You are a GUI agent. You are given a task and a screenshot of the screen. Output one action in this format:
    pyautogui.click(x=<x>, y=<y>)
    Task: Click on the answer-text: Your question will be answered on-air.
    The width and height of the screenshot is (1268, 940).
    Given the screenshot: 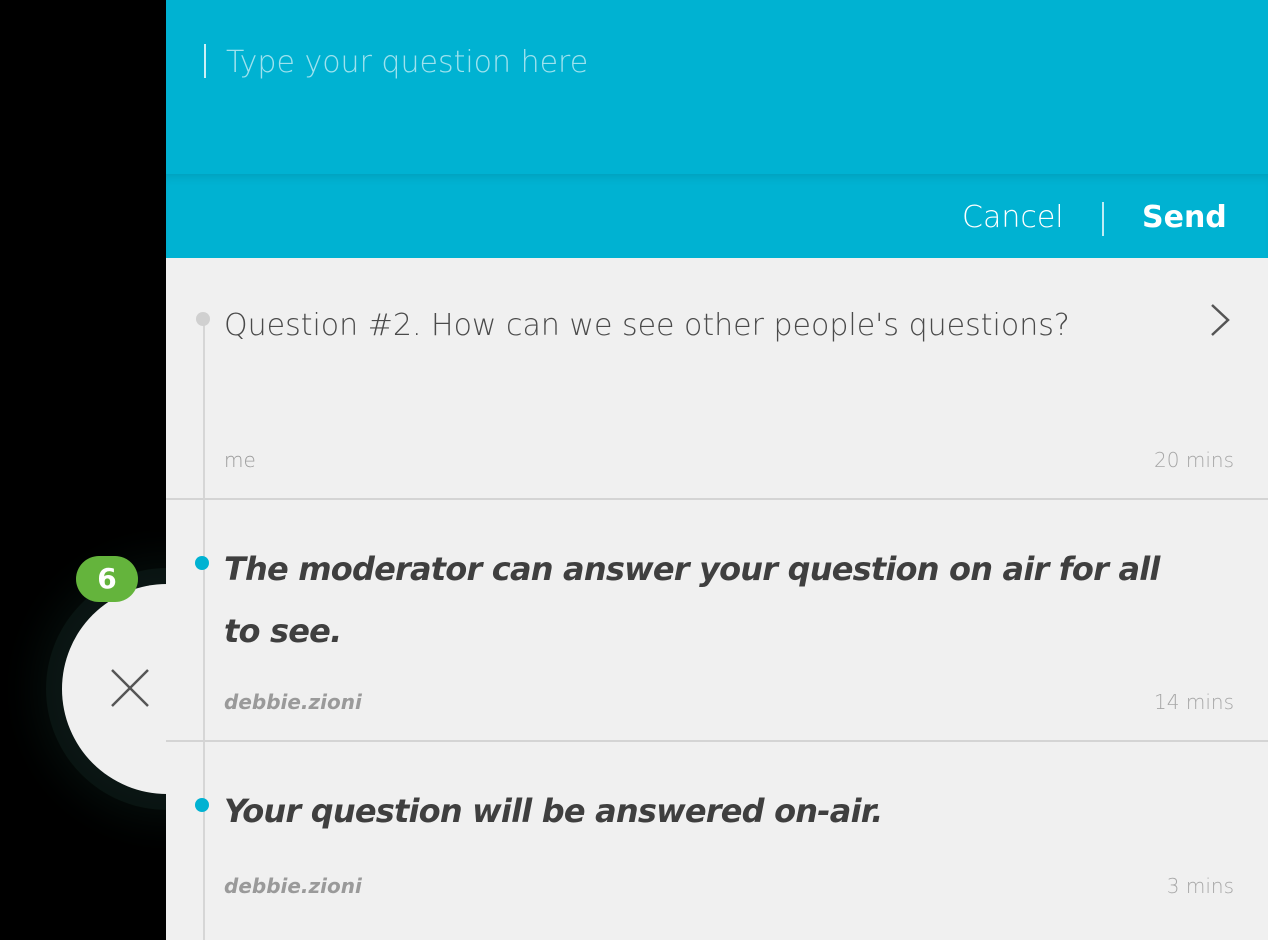 What is the action you would take?
    pyautogui.click(x=553, y=811)
    